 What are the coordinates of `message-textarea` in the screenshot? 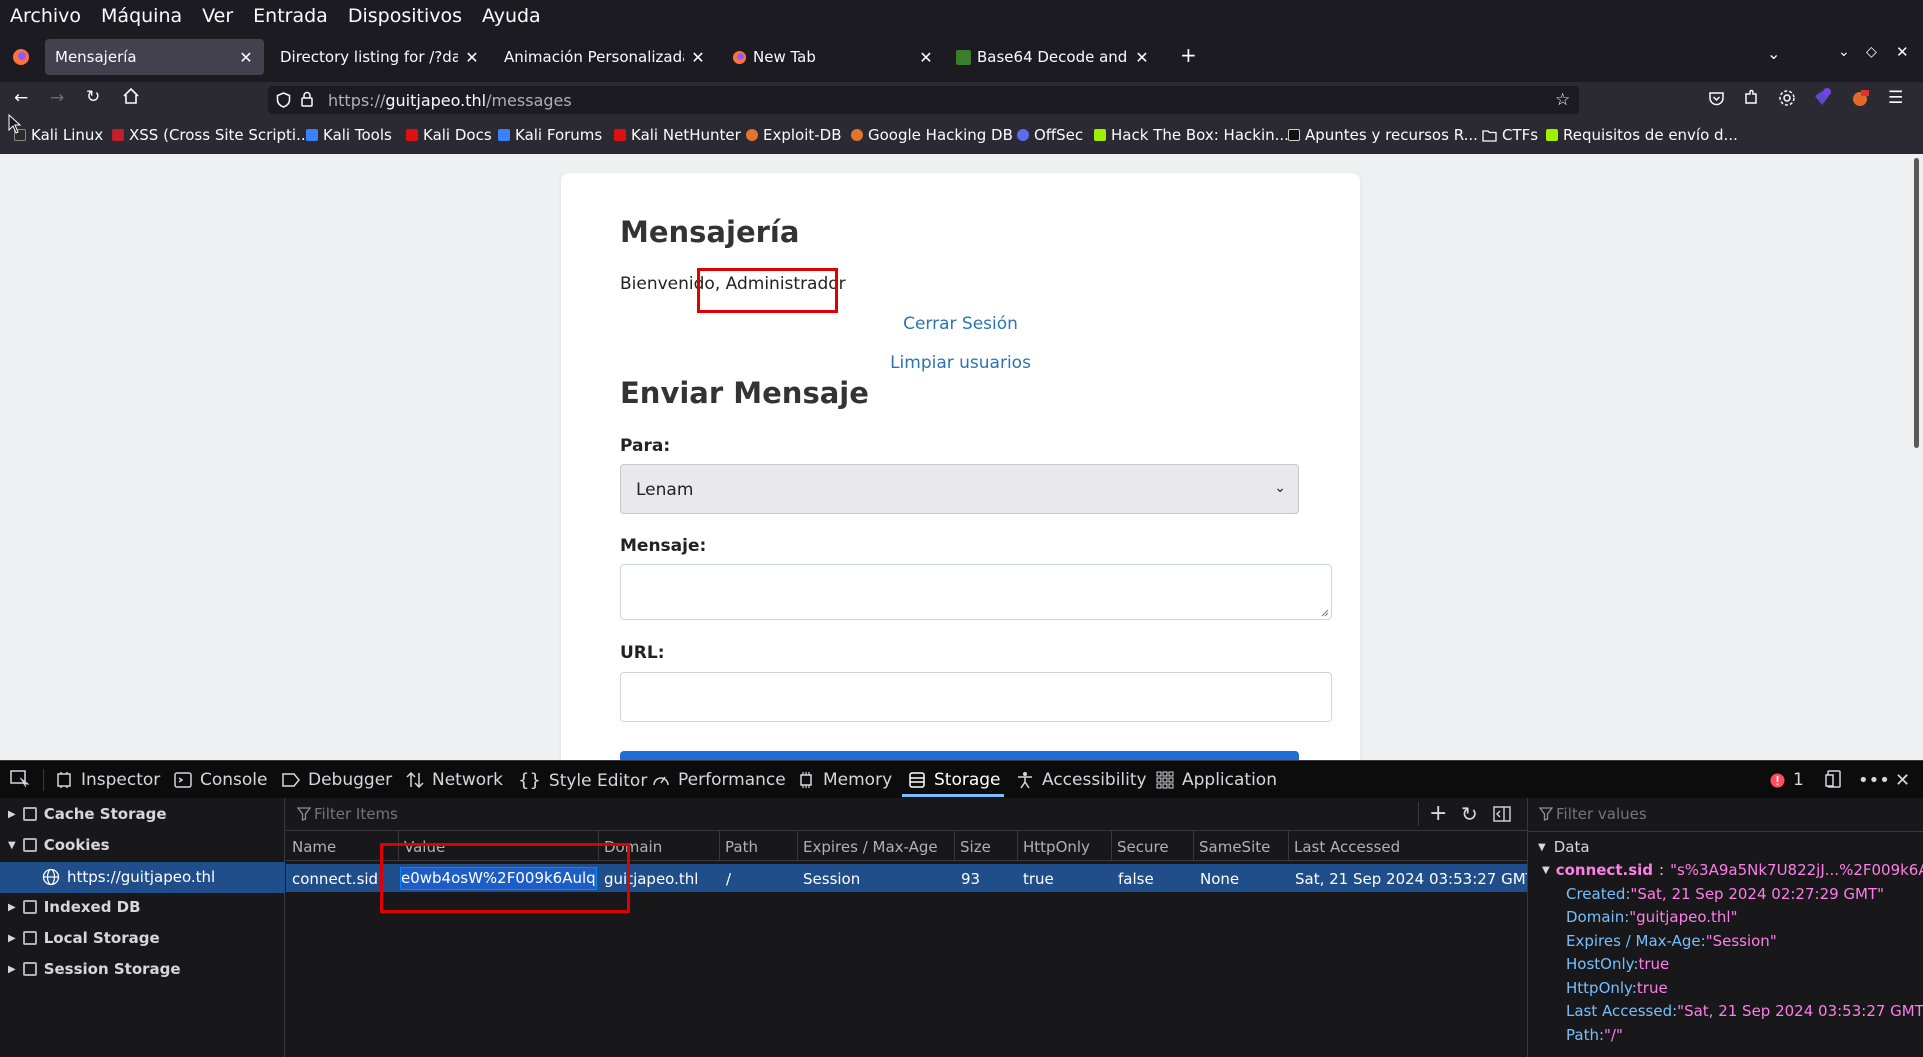 It's located at (976, 592).